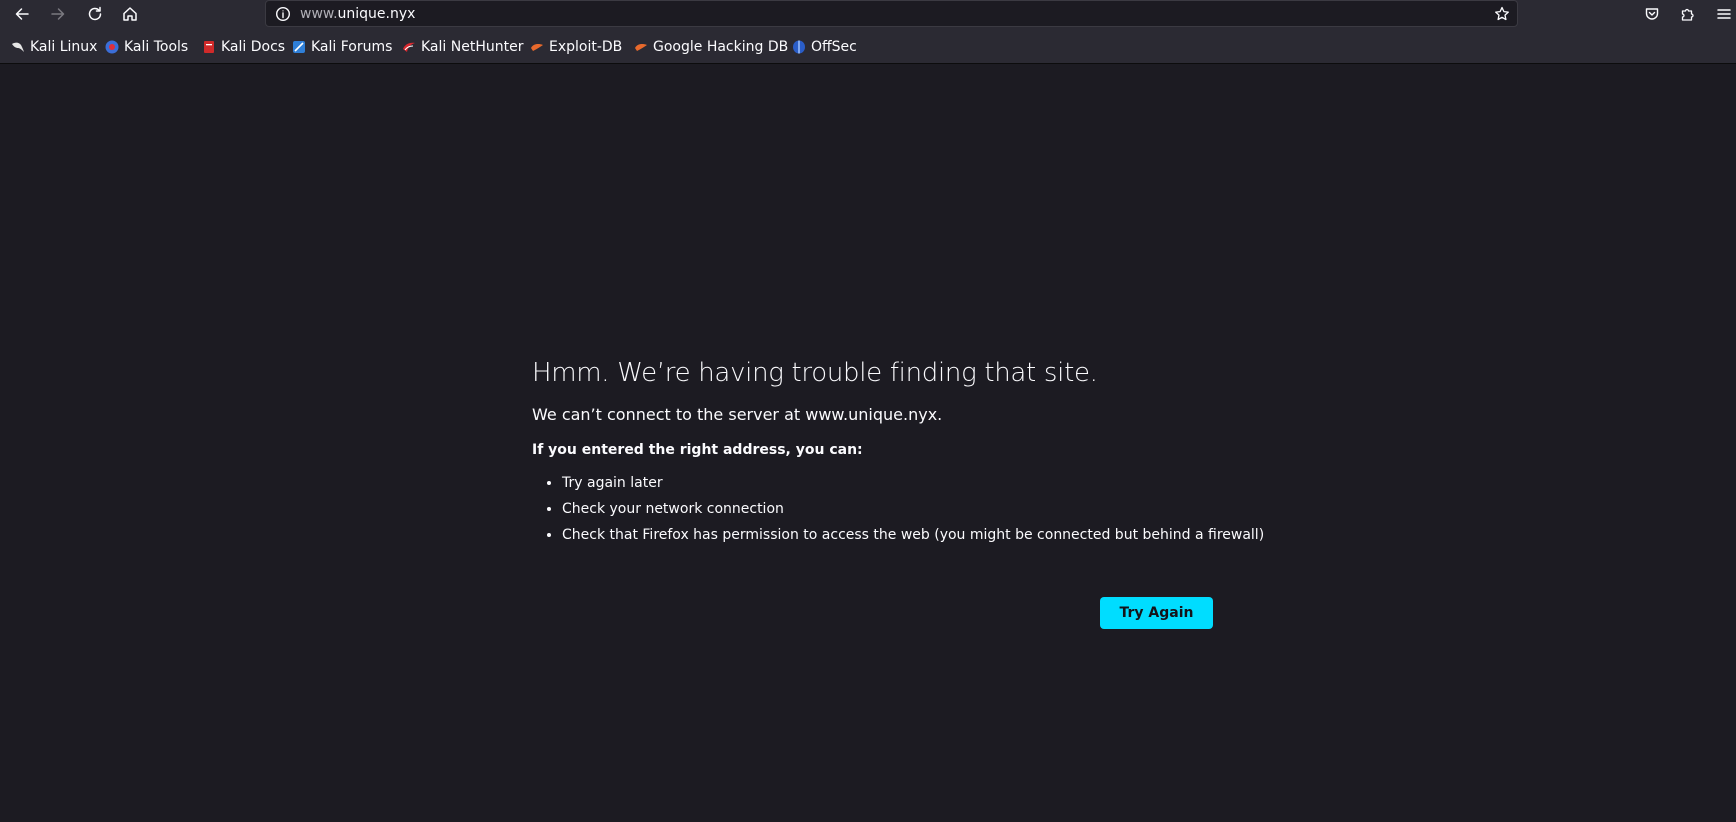 This screenshot has width=1736, height=822. I want to click on google-hacking-db-icon, so click(641, 47).